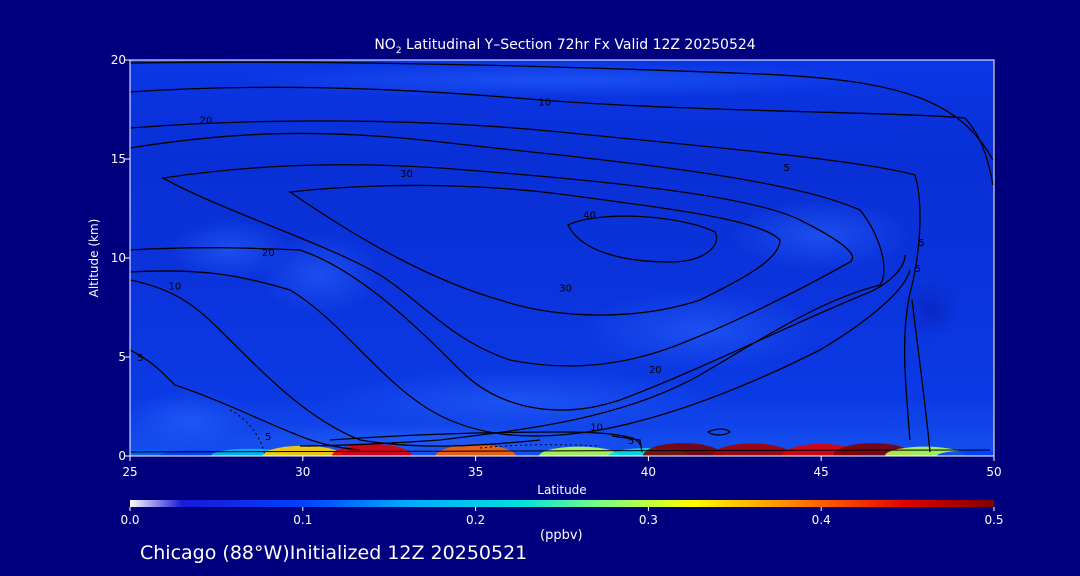 The height and width of the screenshot is (576, 1080). Describe the element at coordinates (122, 456) in the screenshot. I see `y-tick-label: 0` at that location.